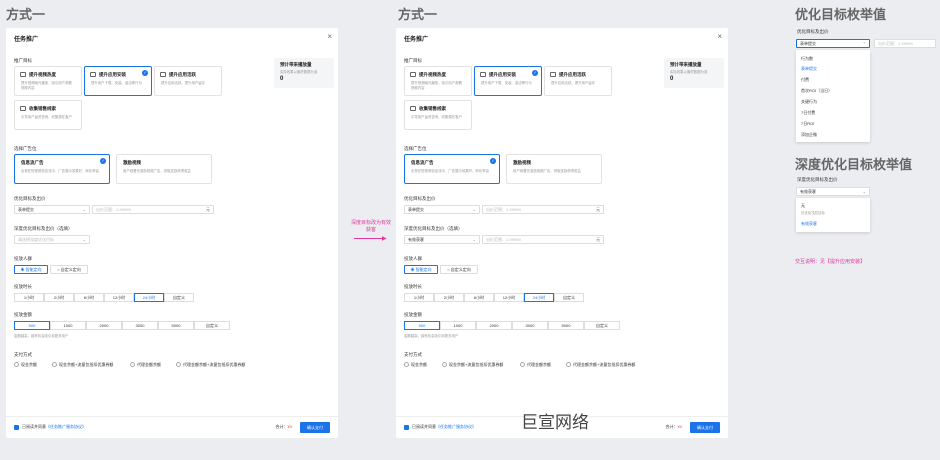 The height and width of the screenshot is (460, 940). Describe the element at coordinates (543, 239) in the screenshot. I see `deep-bid-input: 出价范围：1-99999 元` at that location.